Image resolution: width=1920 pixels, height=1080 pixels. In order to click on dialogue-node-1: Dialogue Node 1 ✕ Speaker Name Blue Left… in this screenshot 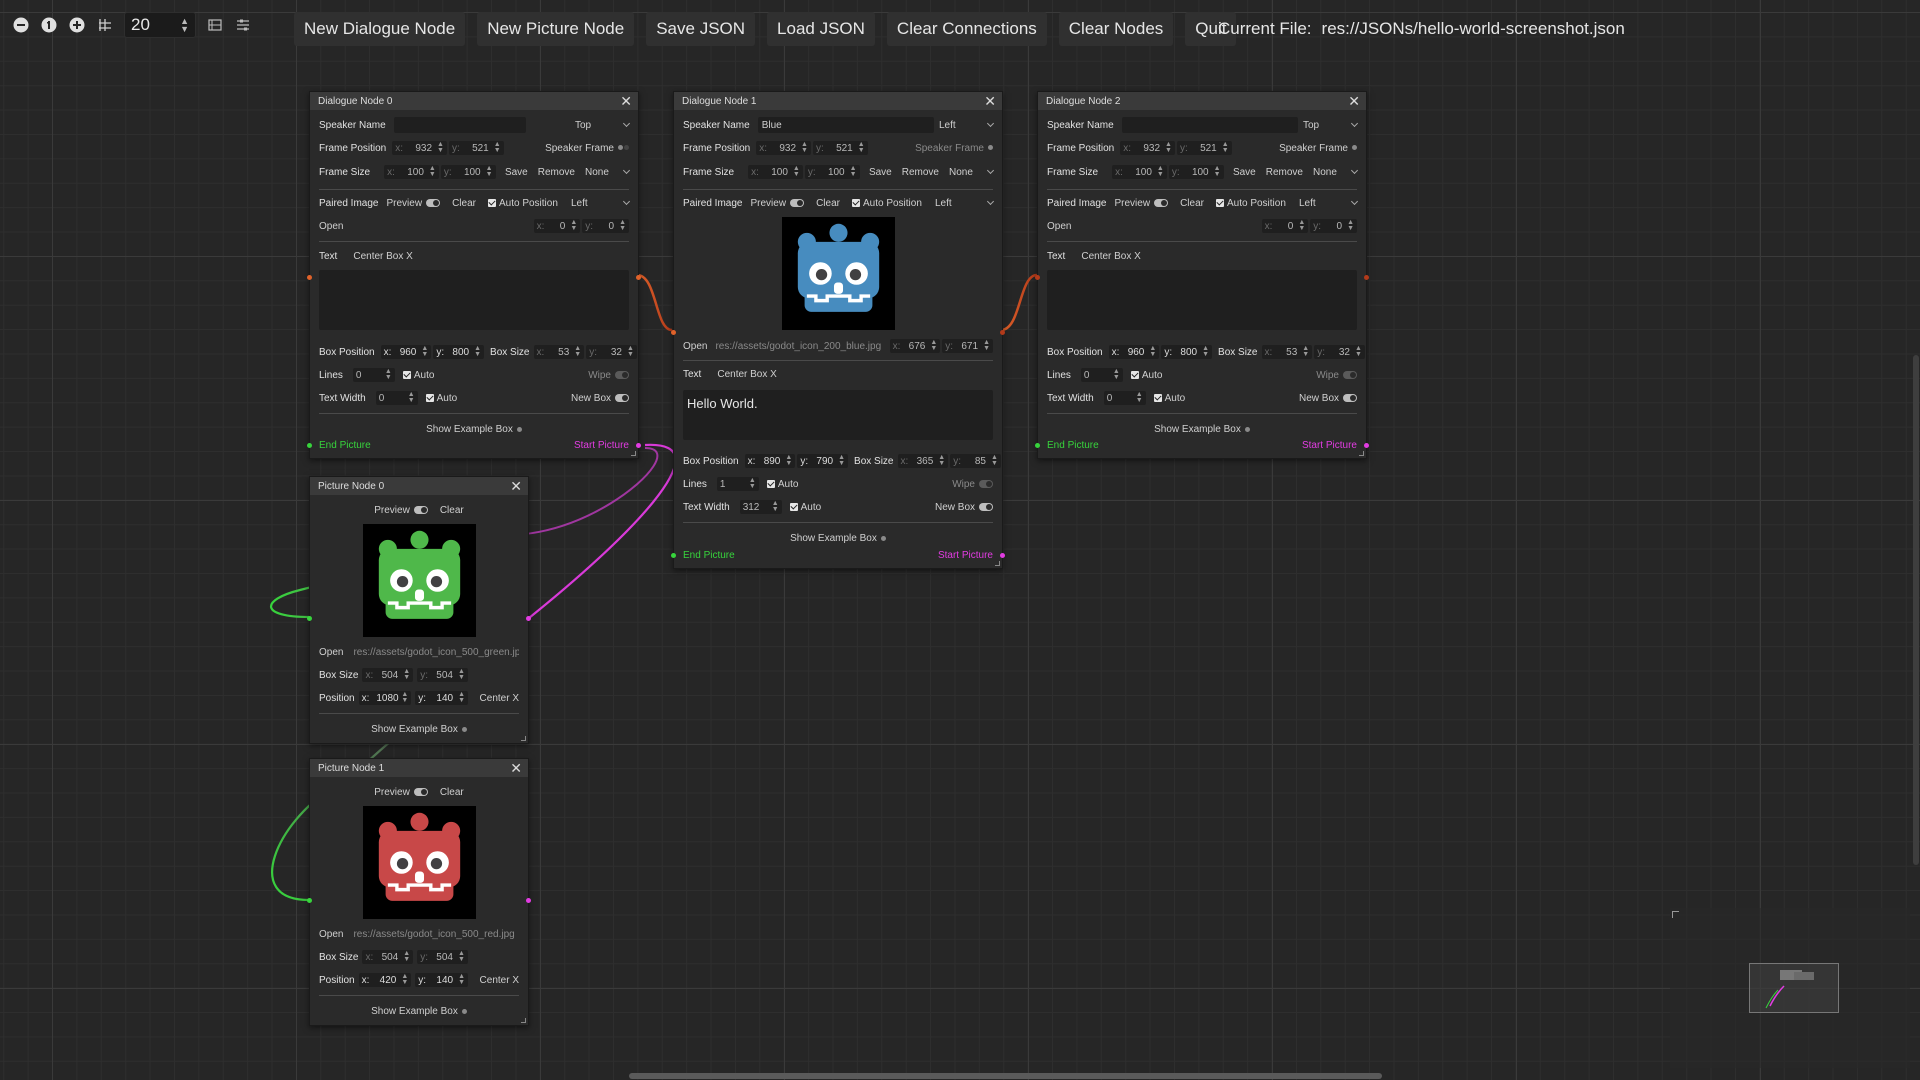, I will do `click(838, 330)`.